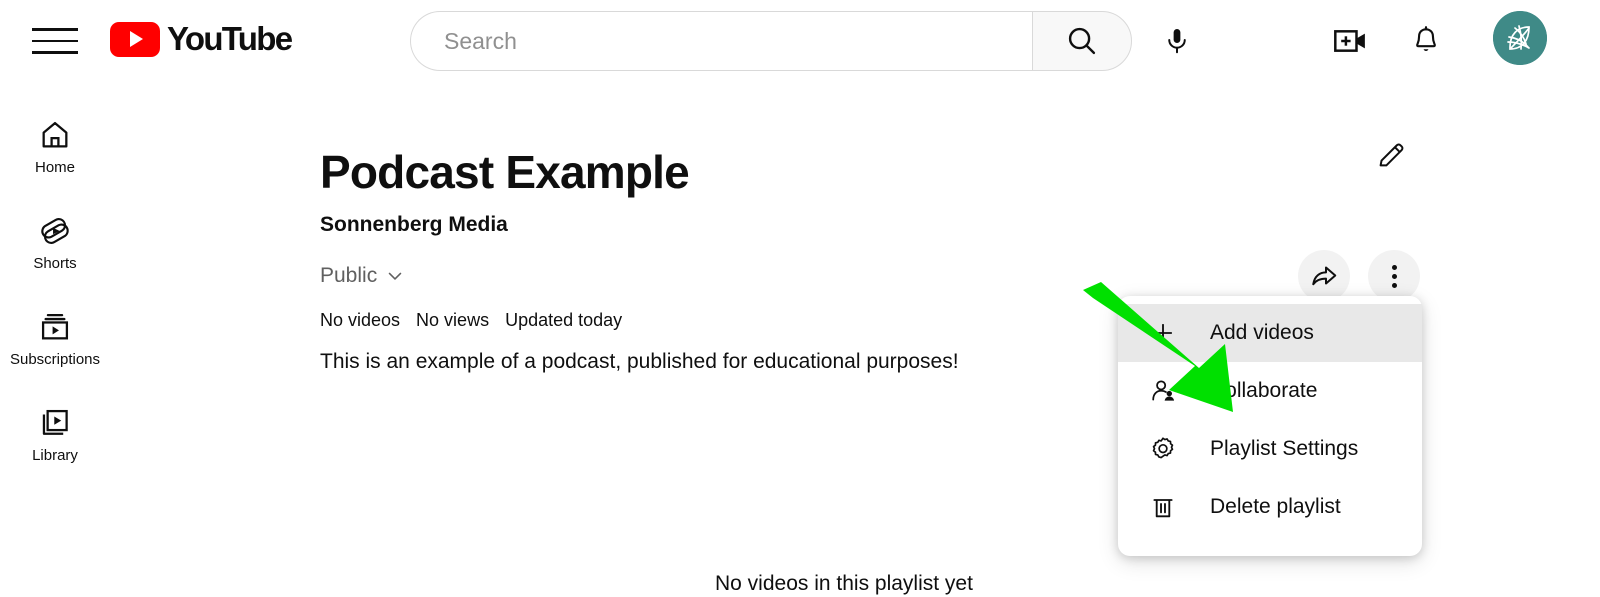 Image resolution: width=1600 pixels, height=597 pixels. Describe the element at coordinates (55, 455) in the screenshot. I see `sidebar-item-label: Library` at that location.